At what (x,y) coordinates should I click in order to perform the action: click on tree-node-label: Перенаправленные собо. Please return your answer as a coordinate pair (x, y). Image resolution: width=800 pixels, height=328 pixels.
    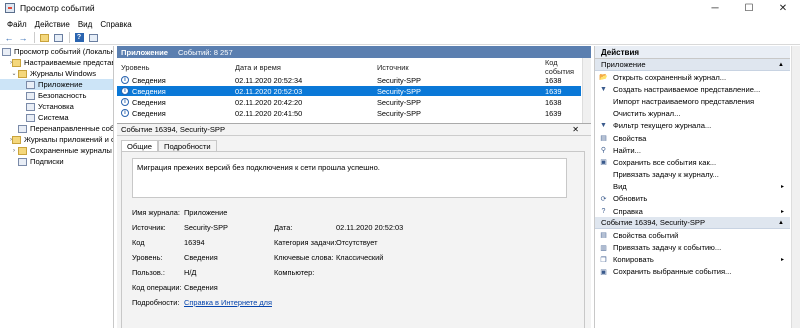
    Looking at the image, I should click on (72, 128).